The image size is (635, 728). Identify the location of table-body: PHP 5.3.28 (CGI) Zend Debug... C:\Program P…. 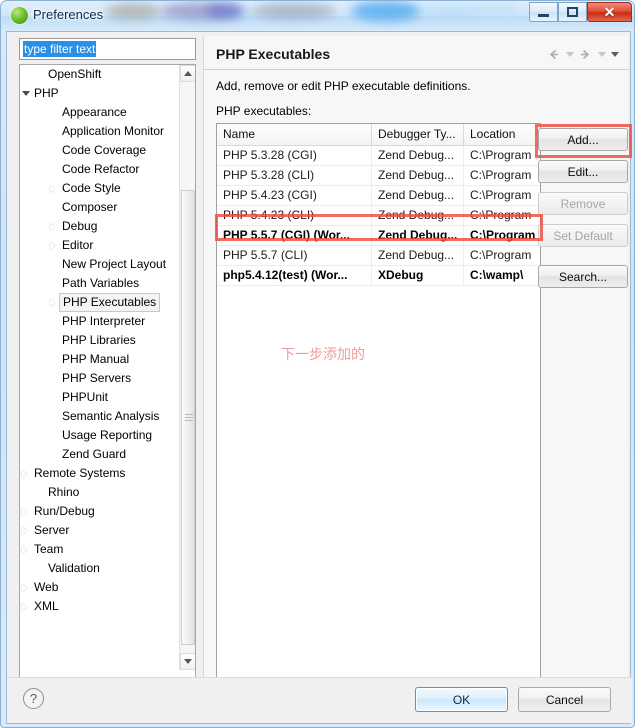
(378, 216).